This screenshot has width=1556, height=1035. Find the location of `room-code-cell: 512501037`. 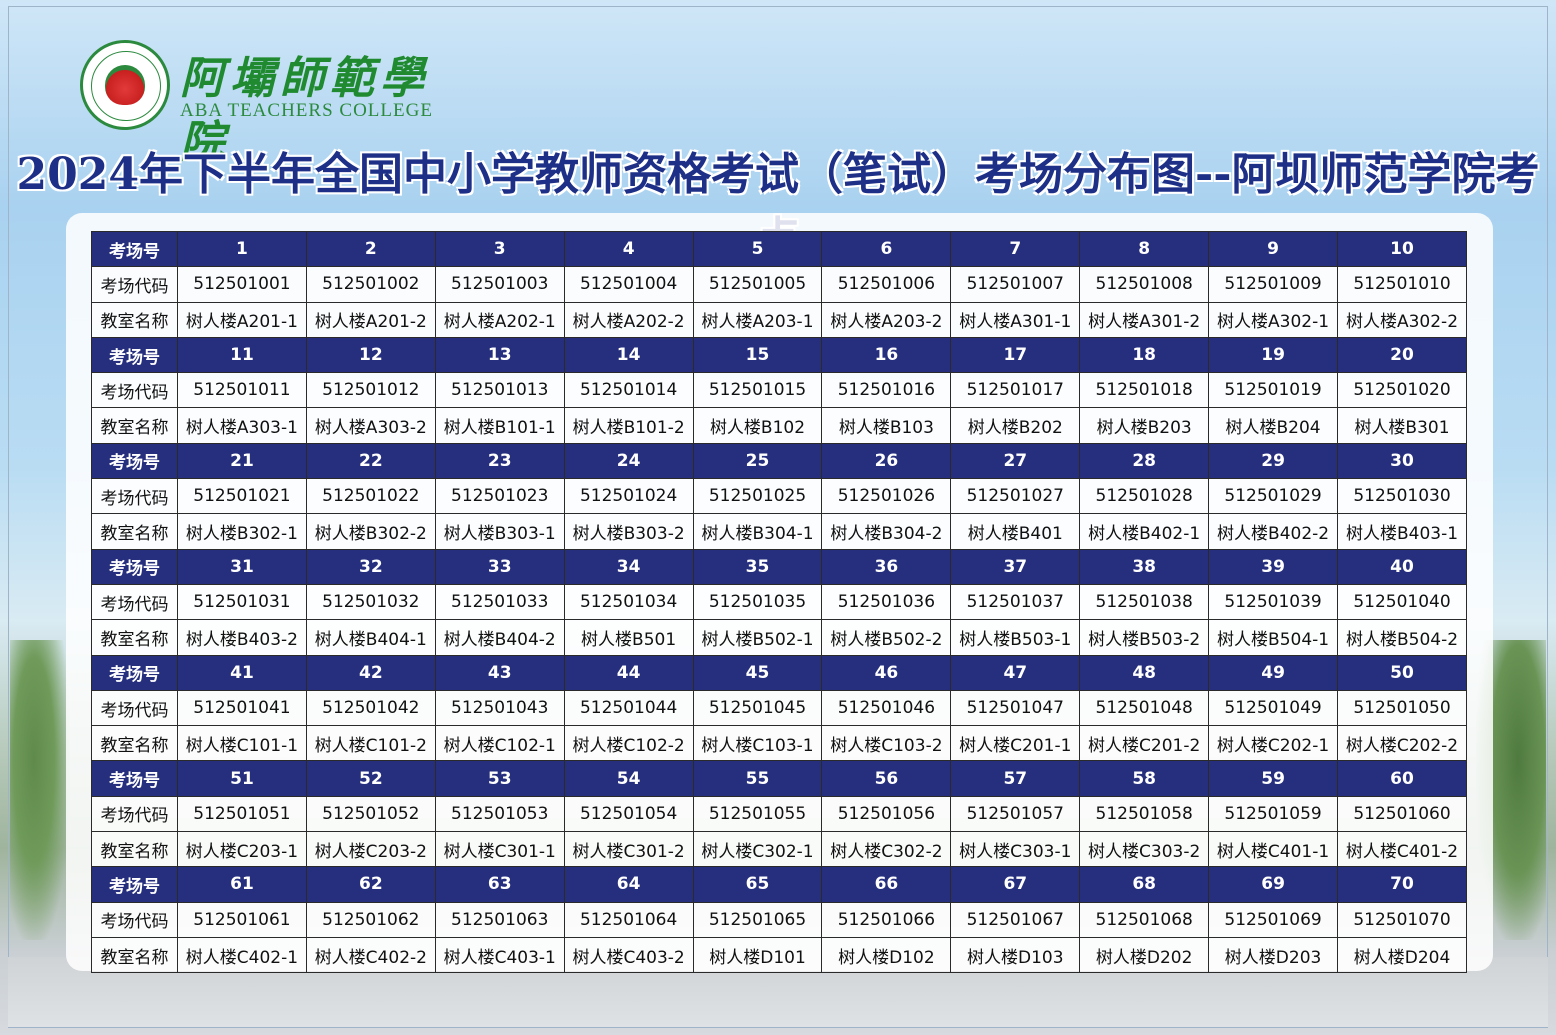

room-code-cell: 512501037 is located at coordinates (1015, 602).